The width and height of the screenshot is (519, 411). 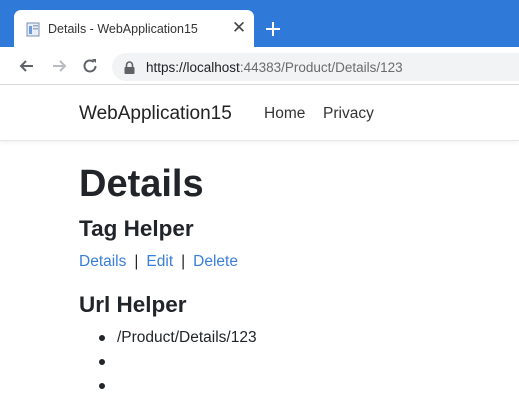 I want to click on navbar-brand: WebApplication15, so click(x=155, y=114).